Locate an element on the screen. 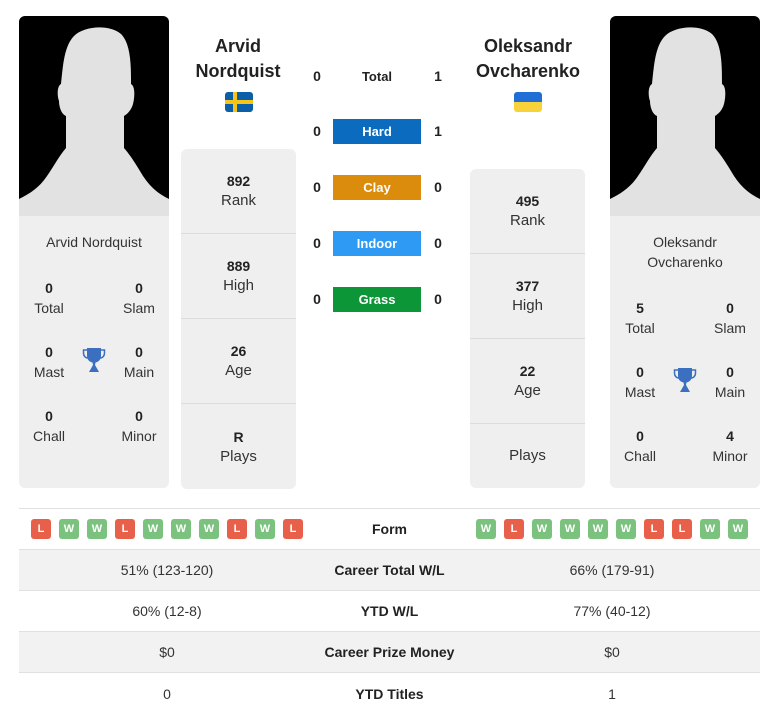 Image resolution: width=779 pixels, height=719 pixels. player2-high: 377 High is located at coordinates (527, 296).